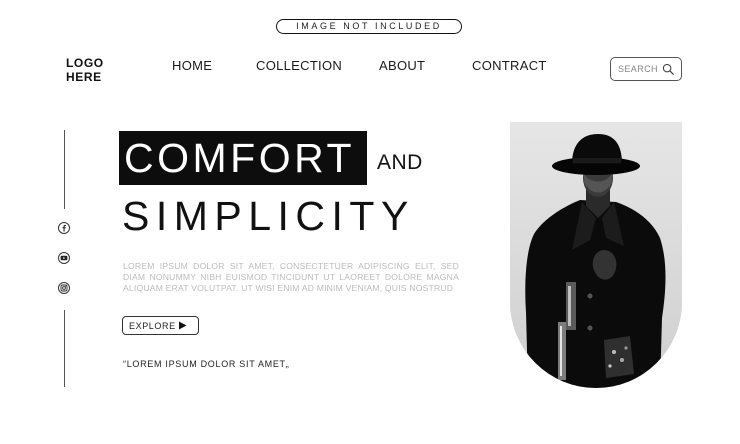  Describe the element at coordinates (64, 169) in the screenshot. I see `divider-line-top` at that location.